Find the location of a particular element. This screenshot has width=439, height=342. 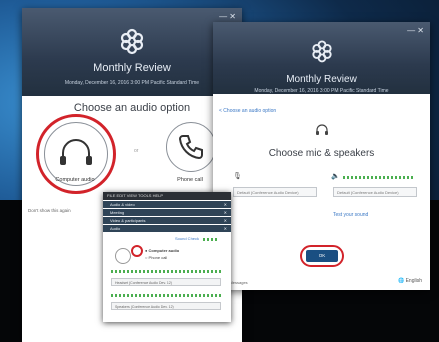

microphone-select: Default (Conference Audio Device) is located at coordinates (275, 192).